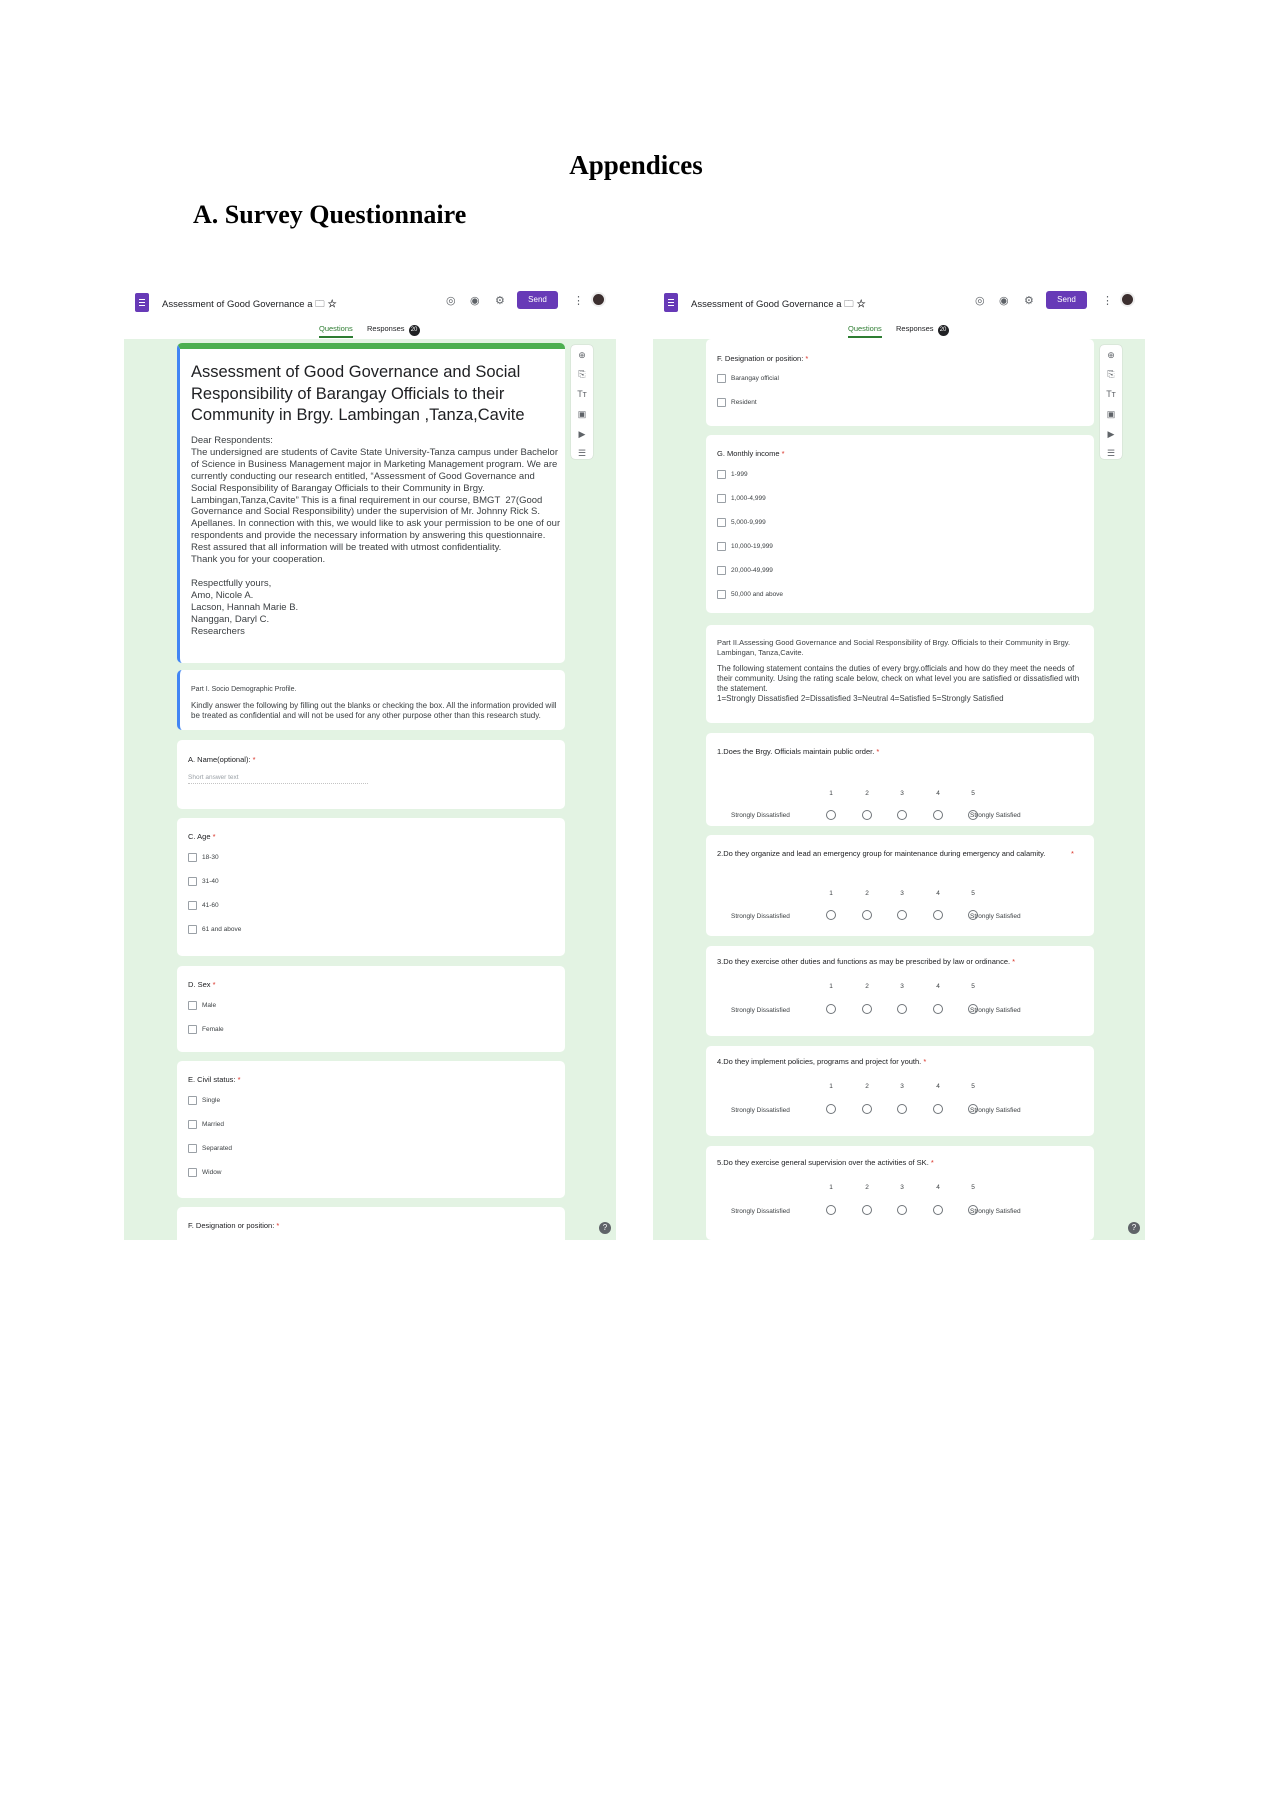  What do you see at coordinates (995, 1110) in the screenshot?
I see `scale-high-label: Strongly Satisfied` at bounding box center [995, 1110].